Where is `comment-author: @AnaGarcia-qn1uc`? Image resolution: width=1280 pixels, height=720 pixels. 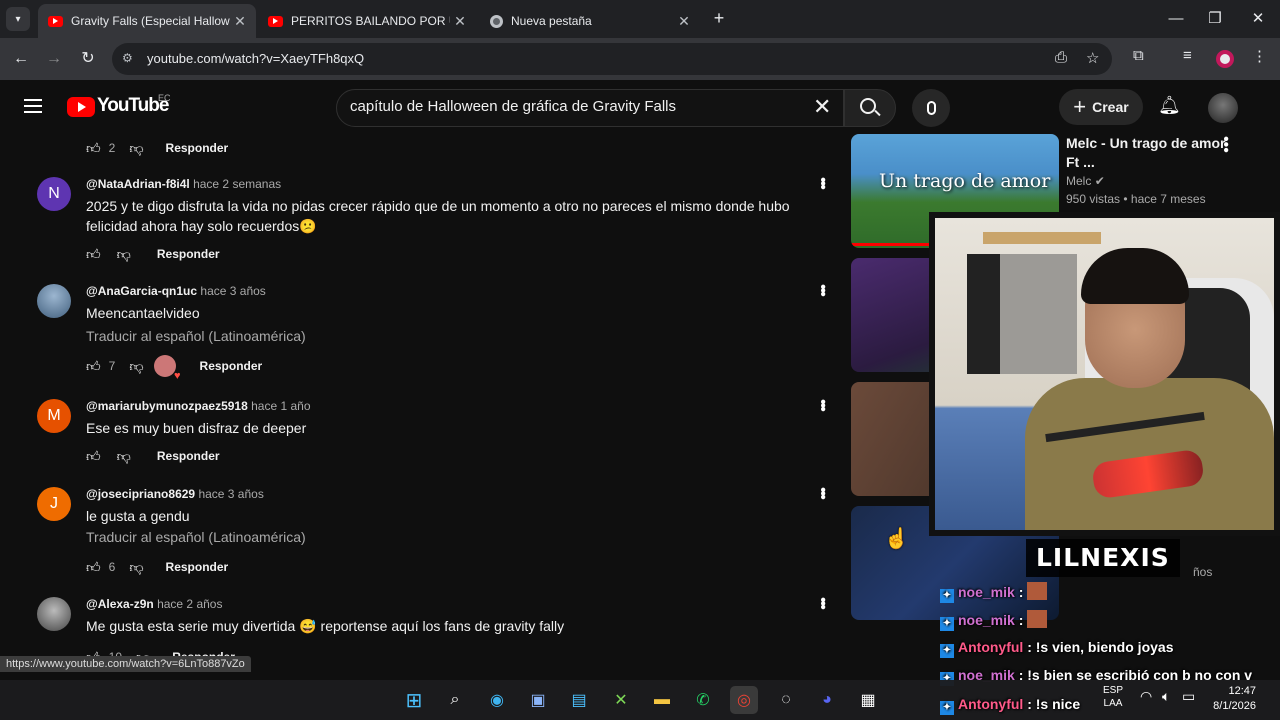
comment-author: @AnaGarcia-qn1uc is located at coordinates (141, 291).